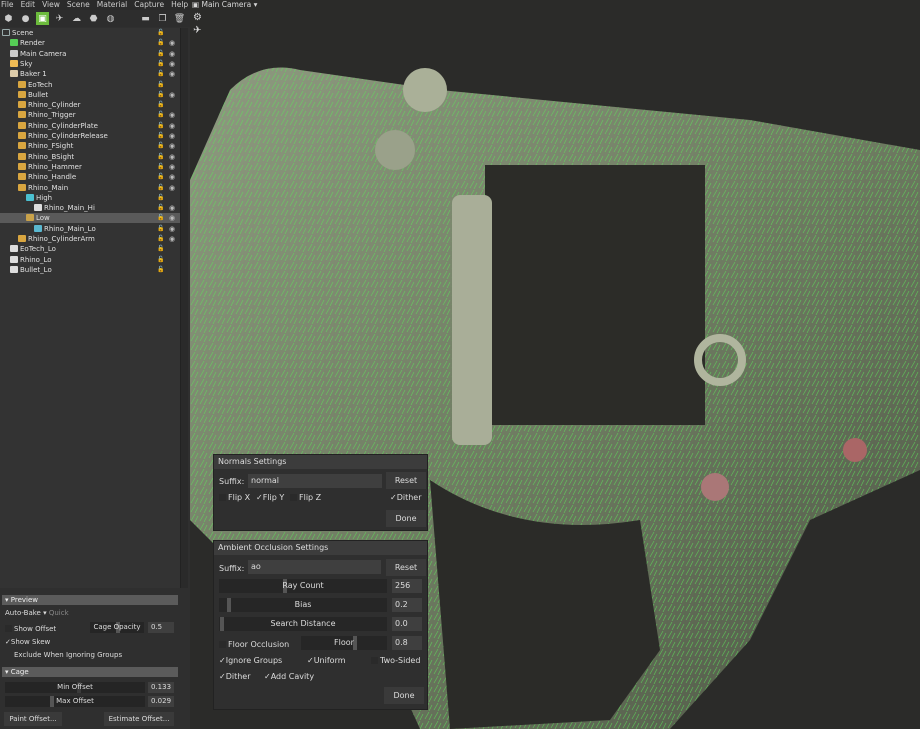 This screenshot has width=920, height=729. What do you see at coordinates (90, 115) in the screenshot?
I see `tree-item: Rhino_Trigger 🔓 ◉` at bounding box center [90, 115].